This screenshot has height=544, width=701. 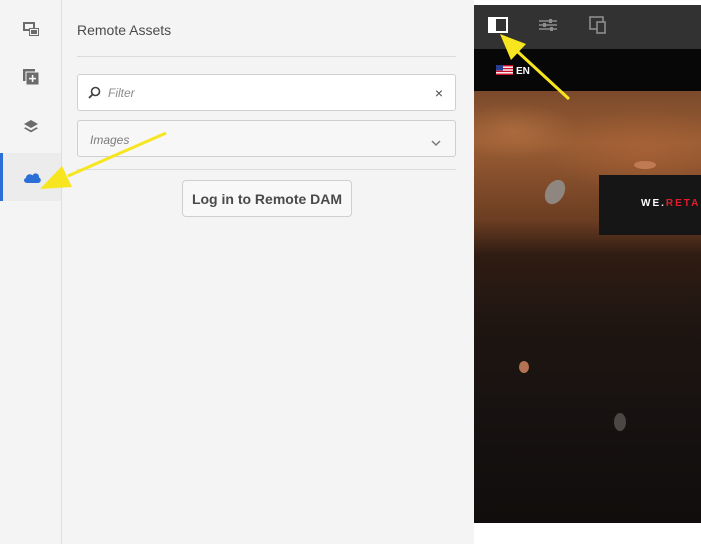 I want to click on language-bar: EN, so click(x=587, y=70).